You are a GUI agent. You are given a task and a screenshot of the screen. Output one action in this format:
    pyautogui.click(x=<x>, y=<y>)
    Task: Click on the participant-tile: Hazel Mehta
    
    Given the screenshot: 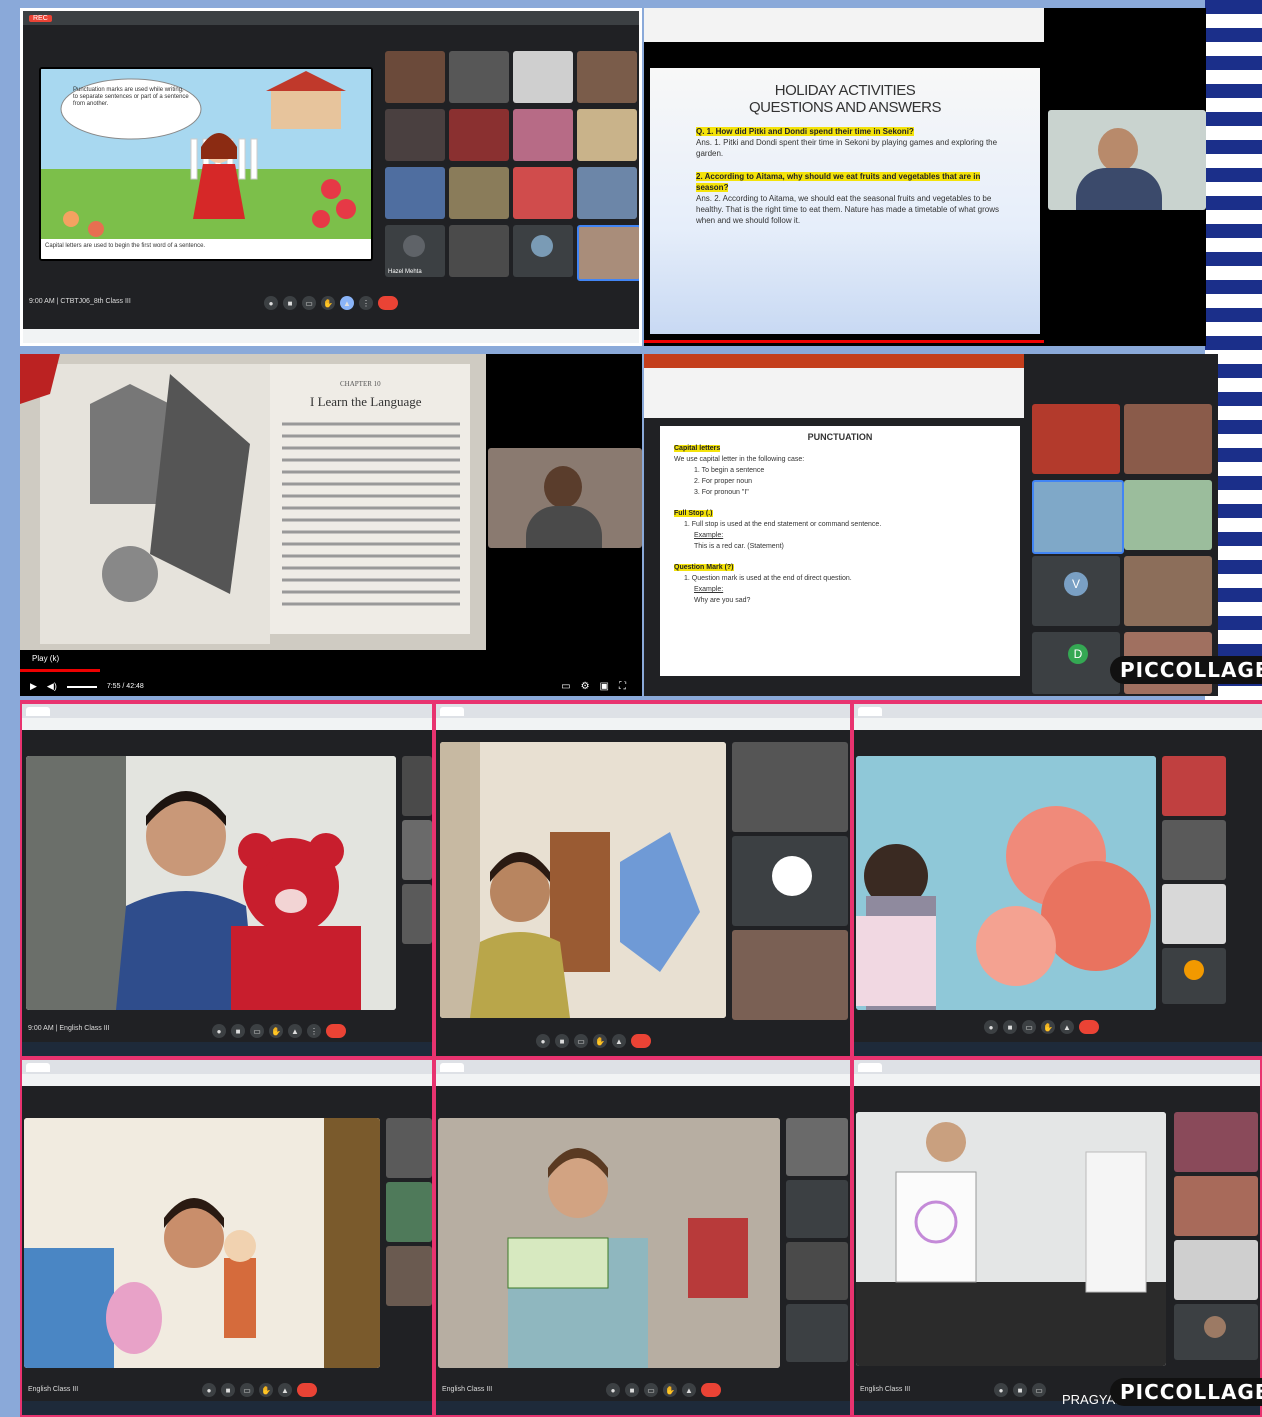 What is the action you would take?
    pyautogui.click(x=415, y=251)
    